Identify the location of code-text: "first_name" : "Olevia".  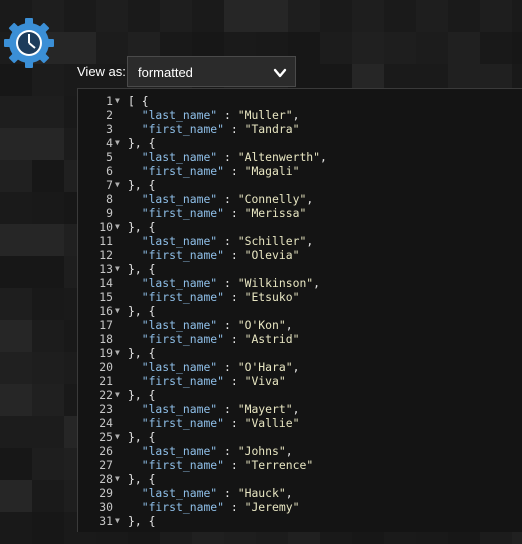
(214, 255).